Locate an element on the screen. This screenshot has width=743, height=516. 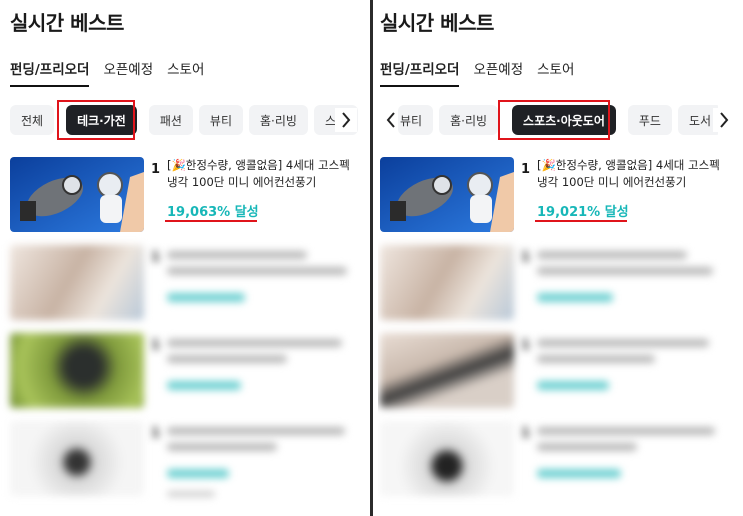
chip-books: 도서 is located at coordinates (697, 120).